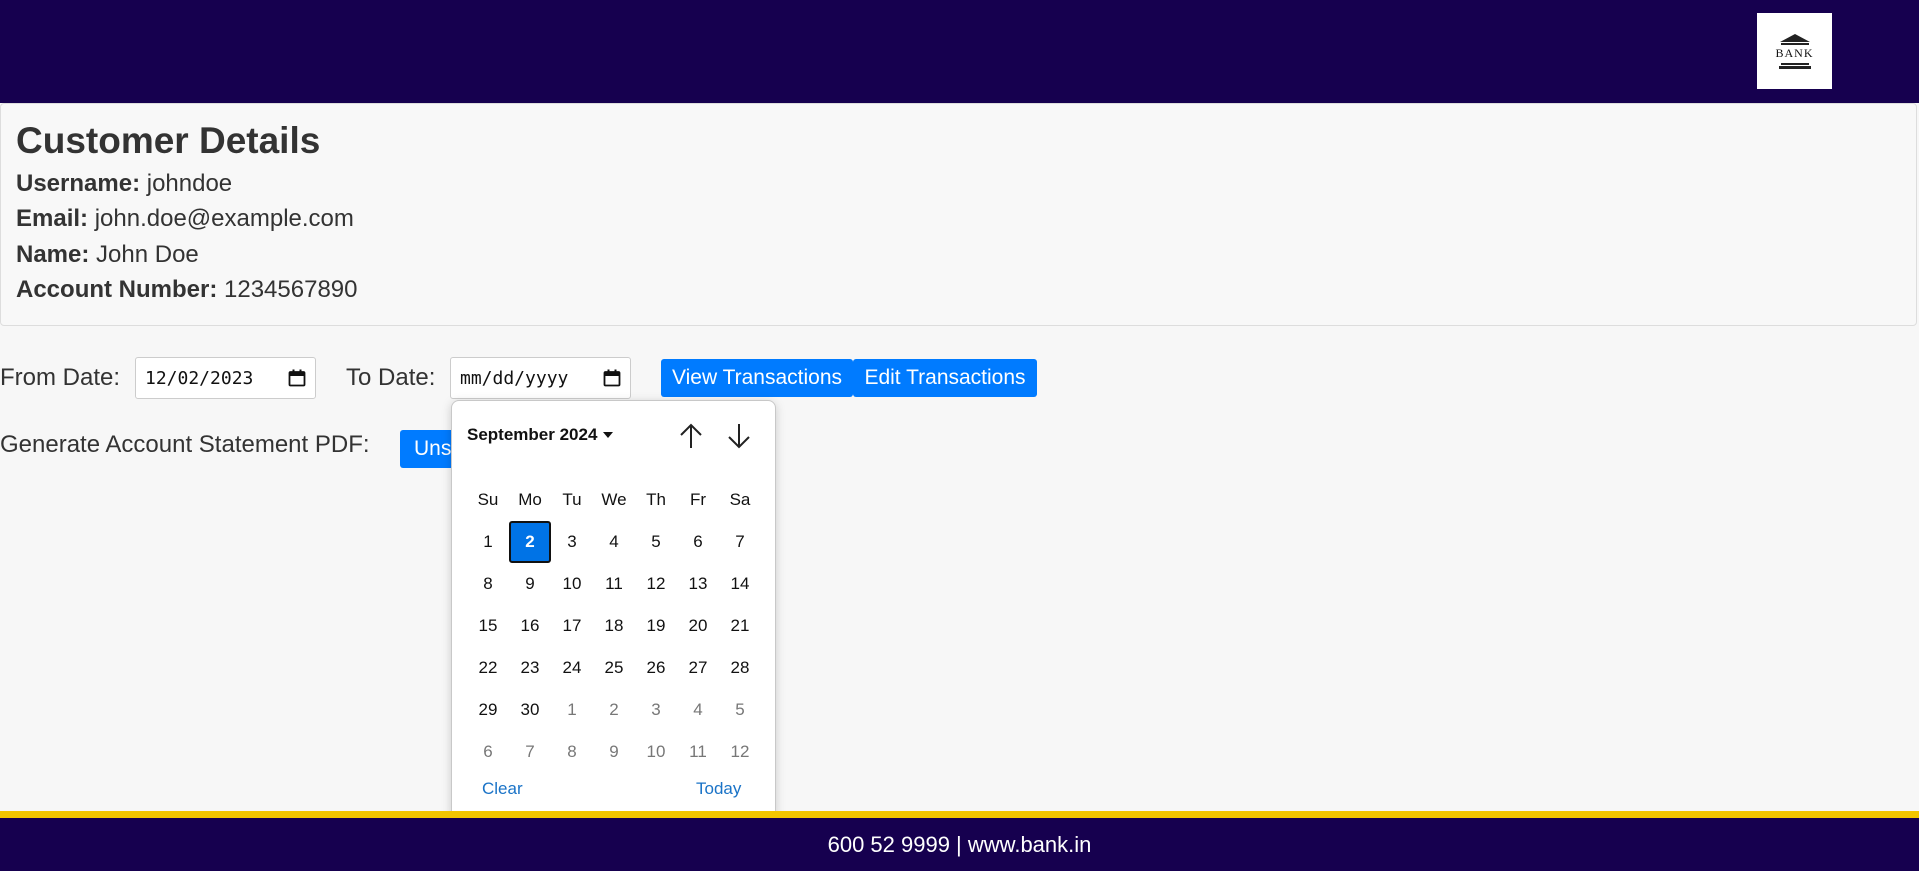  Describe the element at coordinates (959, 814) in the screenshot. I see `footer-accent-stripe` at that location.